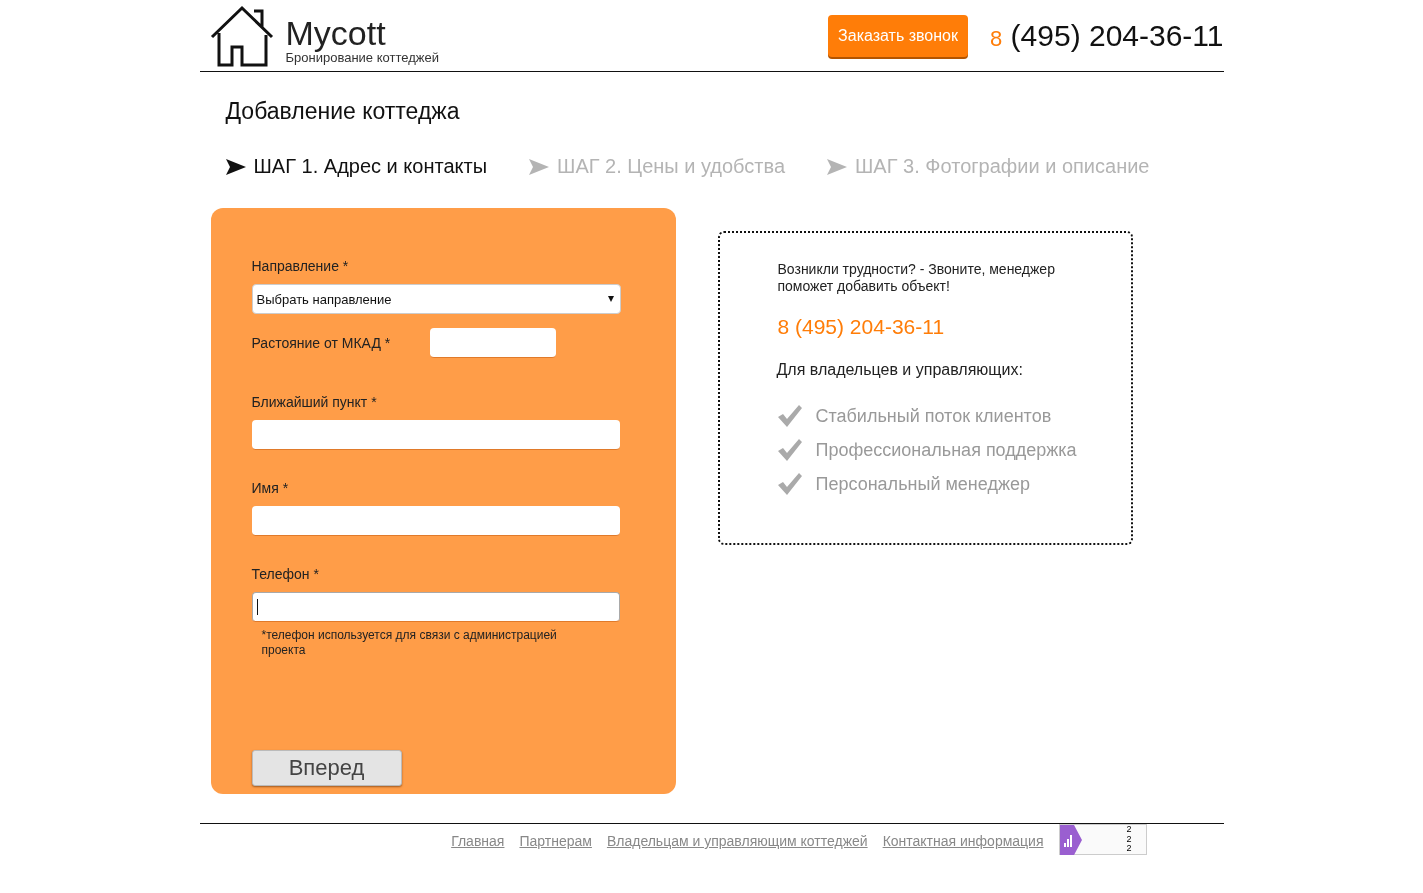 The image size is (1423, 893). I want to click on help-subtitle: Для владельцев и управляющих:, so click(900, 370).